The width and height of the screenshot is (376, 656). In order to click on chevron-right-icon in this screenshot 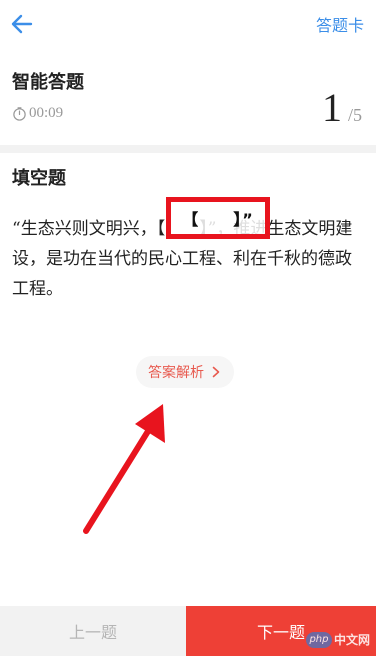, I will do `click(216, 372)`.